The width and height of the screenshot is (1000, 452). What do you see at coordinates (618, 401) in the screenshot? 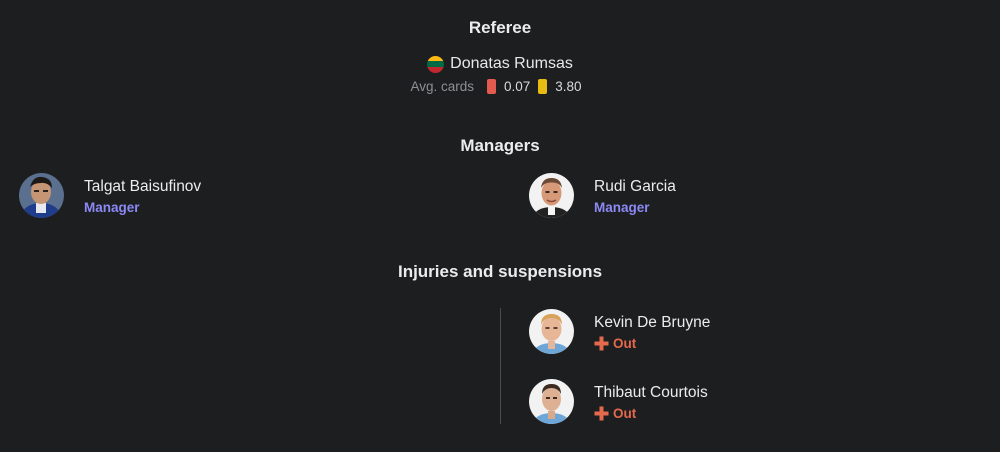
I see `injured-player-row: Thibaut Courtois Out` at bounding box center [618, 401].